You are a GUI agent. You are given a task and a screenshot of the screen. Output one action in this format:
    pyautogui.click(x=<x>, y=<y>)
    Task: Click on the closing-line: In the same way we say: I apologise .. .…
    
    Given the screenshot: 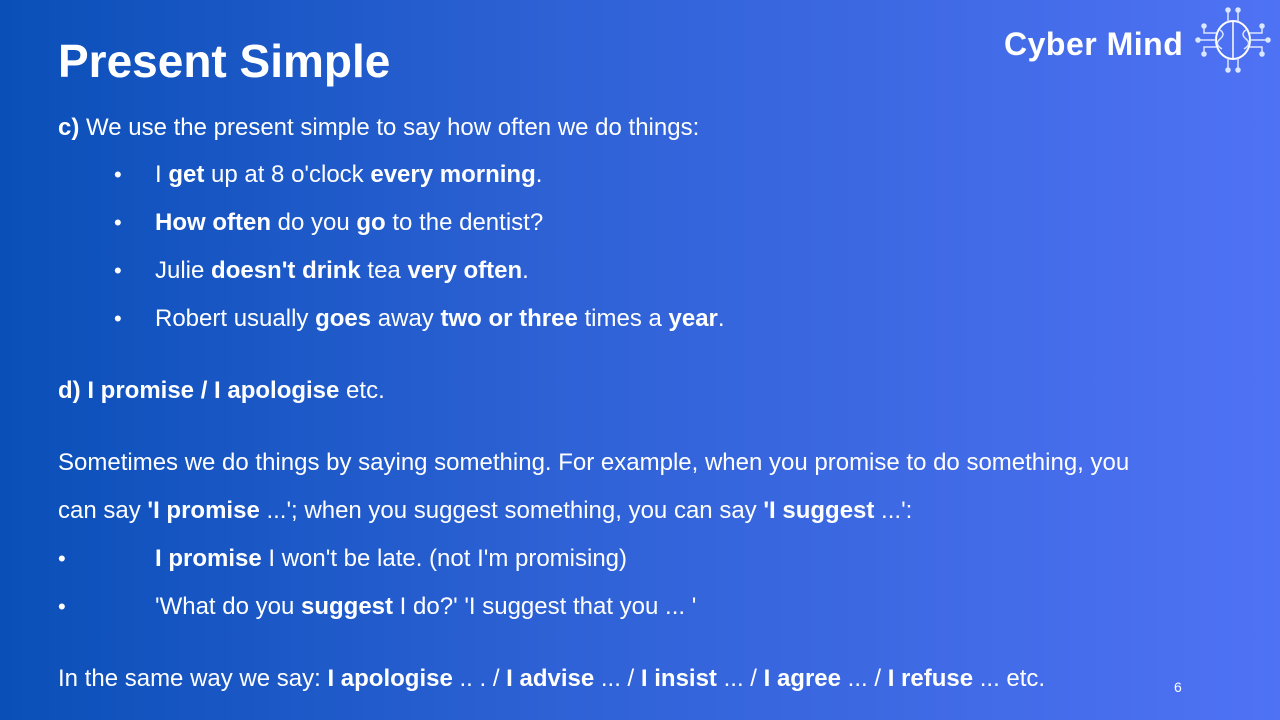 What is the action you would take?
    pyautogui.click(x=551, y=679)
    